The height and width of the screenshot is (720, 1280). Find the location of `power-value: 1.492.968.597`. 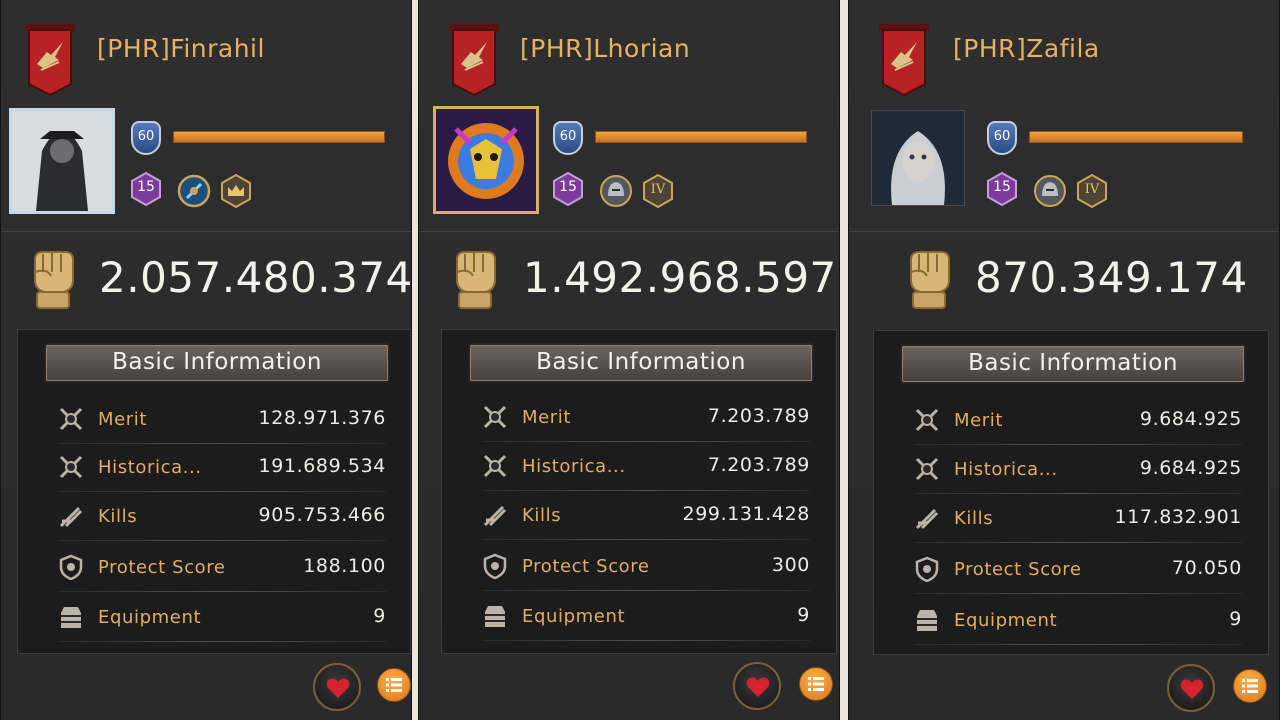

power-value: 1.492.968.597 is located at coordinates (680, 277).